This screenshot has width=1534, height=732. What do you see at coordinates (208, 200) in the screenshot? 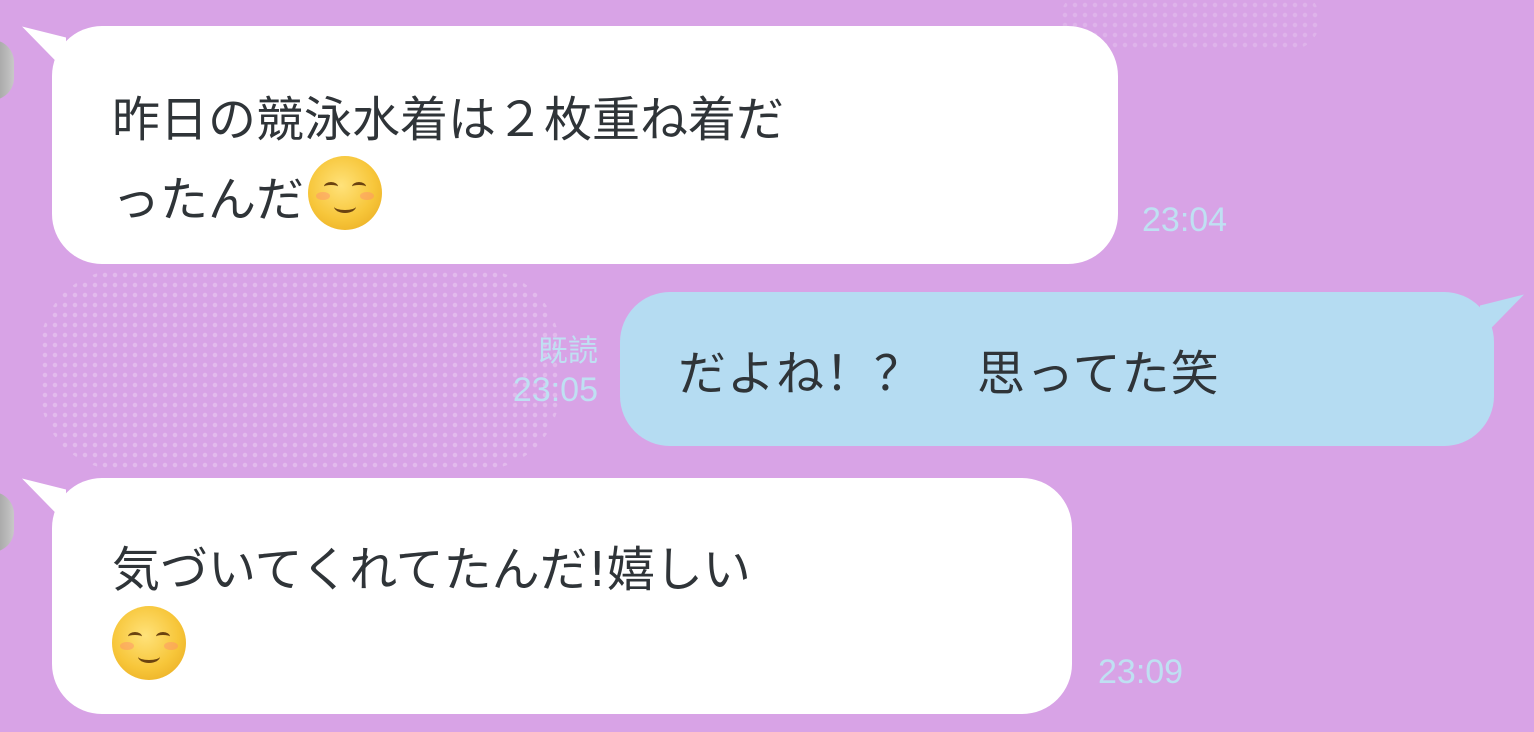
I see `message-line: ったんだ` at bounding box center [208, 200].